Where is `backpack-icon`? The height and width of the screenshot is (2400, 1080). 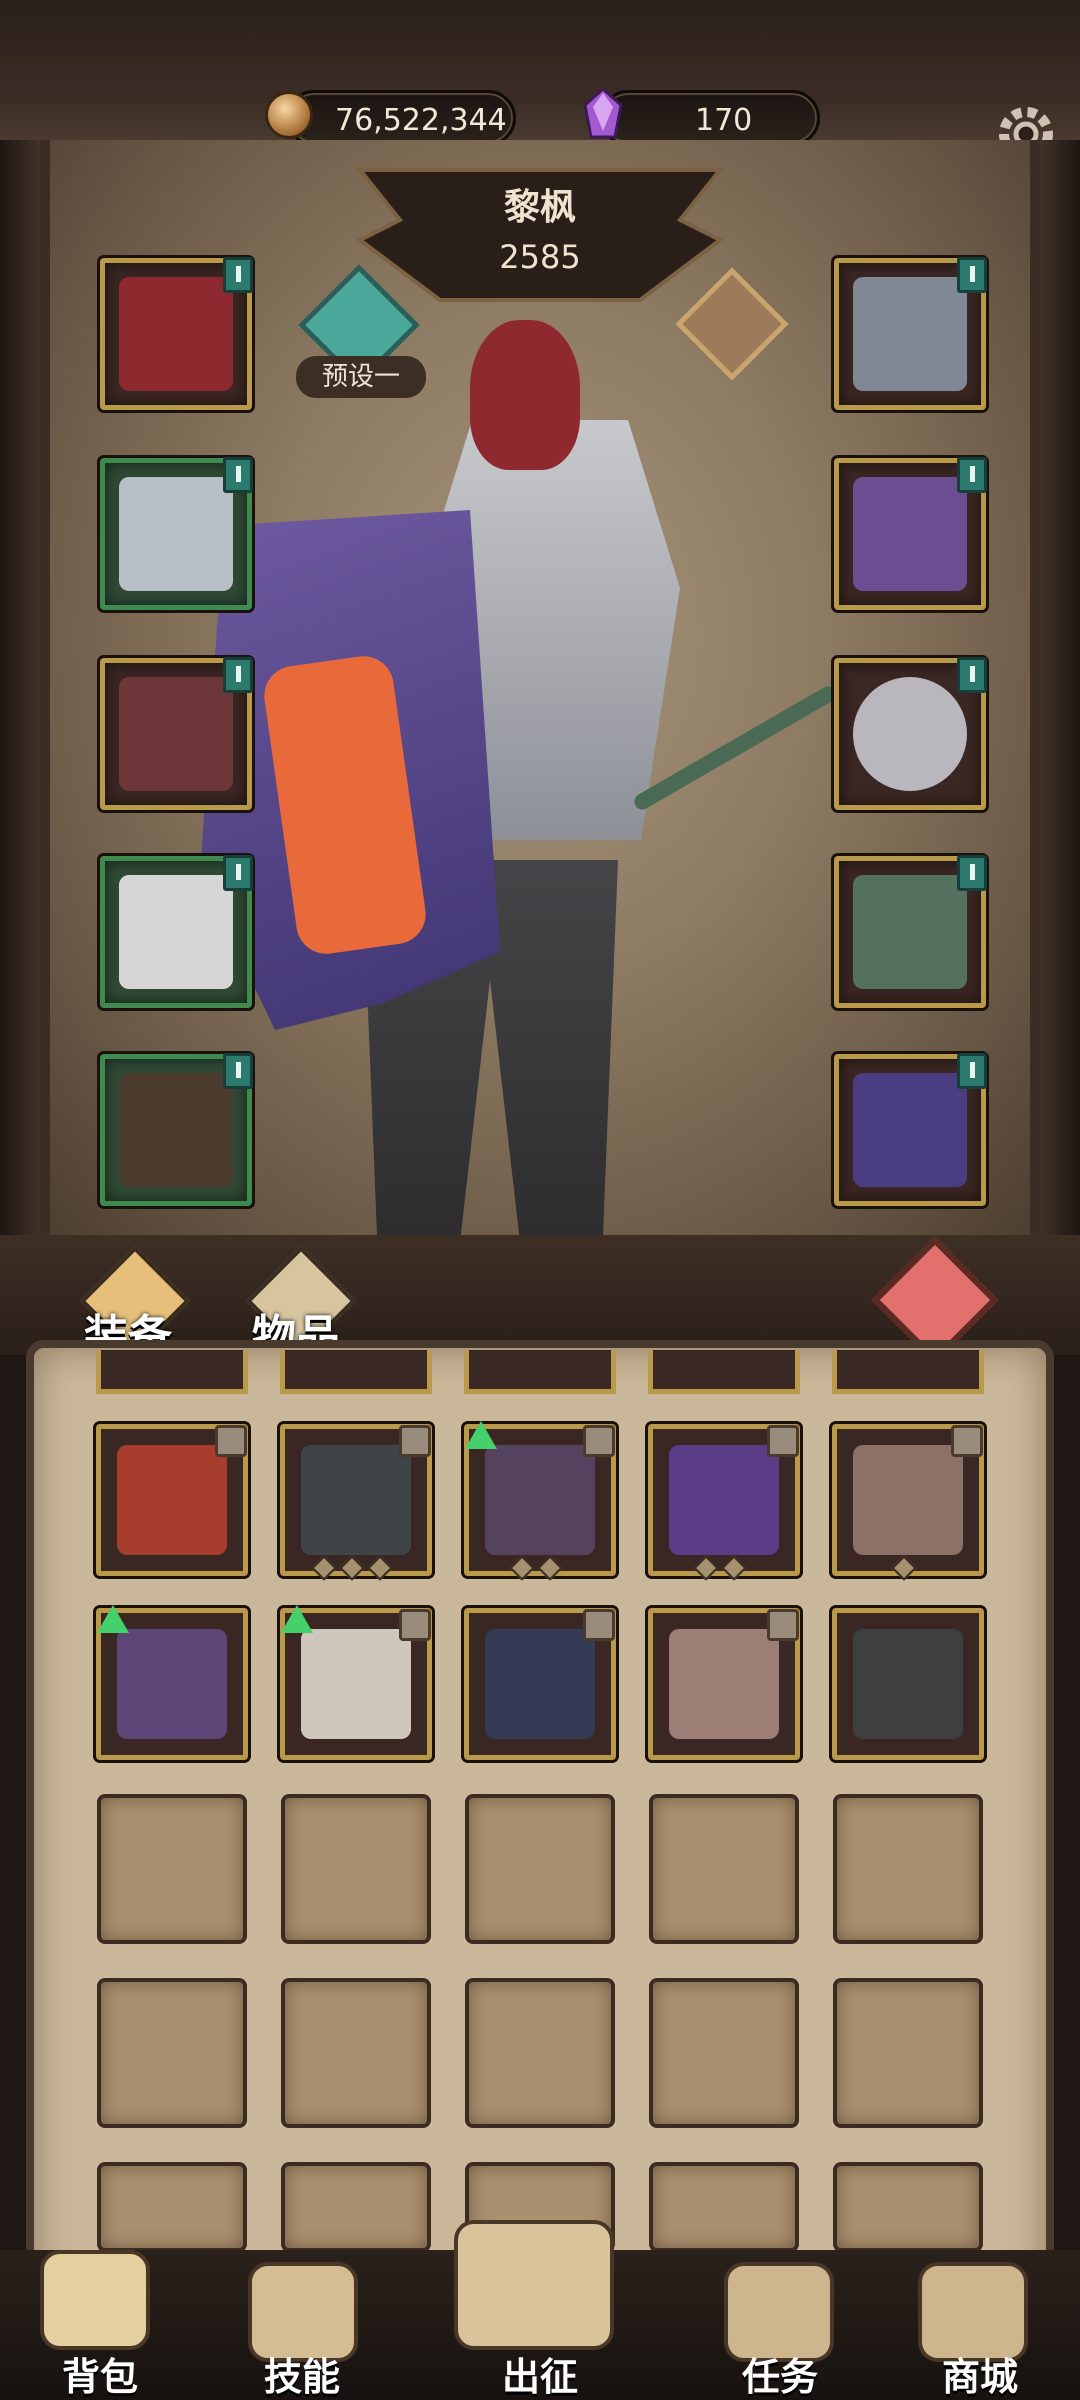 backpack-icon is located at coordinates (95, 2300).